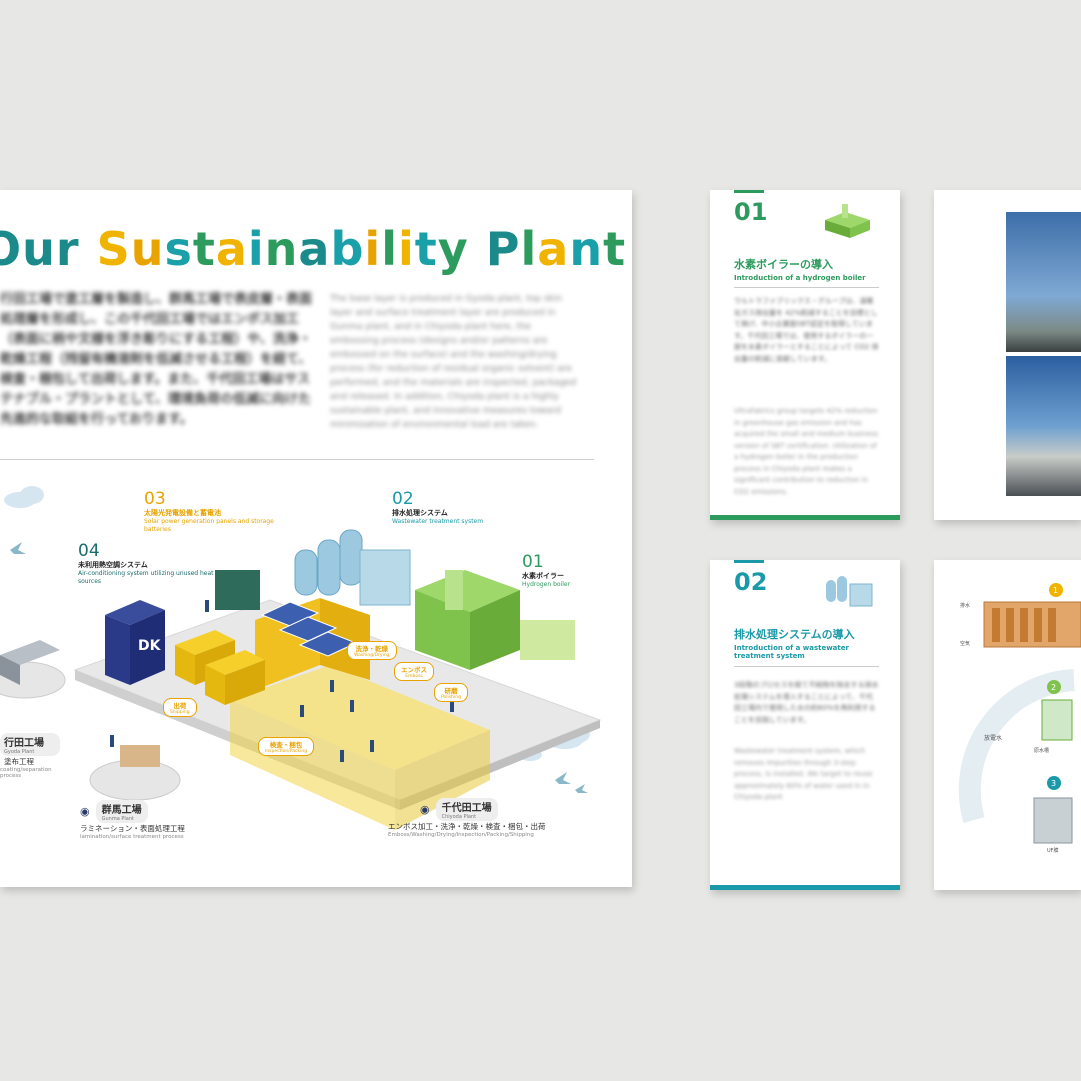 This screenshot has width=1081, height=1081. I want to click on svg-text: 2, so click(1053, 687).